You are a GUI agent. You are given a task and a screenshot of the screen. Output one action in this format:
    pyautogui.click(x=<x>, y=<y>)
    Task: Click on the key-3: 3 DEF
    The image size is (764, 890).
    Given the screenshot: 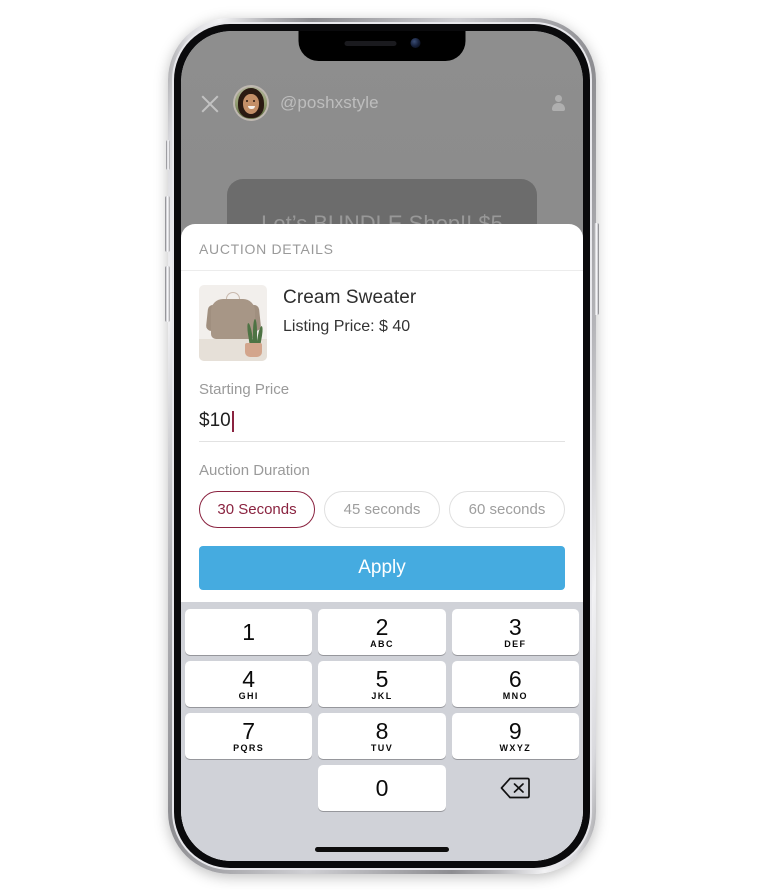 What is the action you would take?
    pyautogui.click(x=515, y=632)
    